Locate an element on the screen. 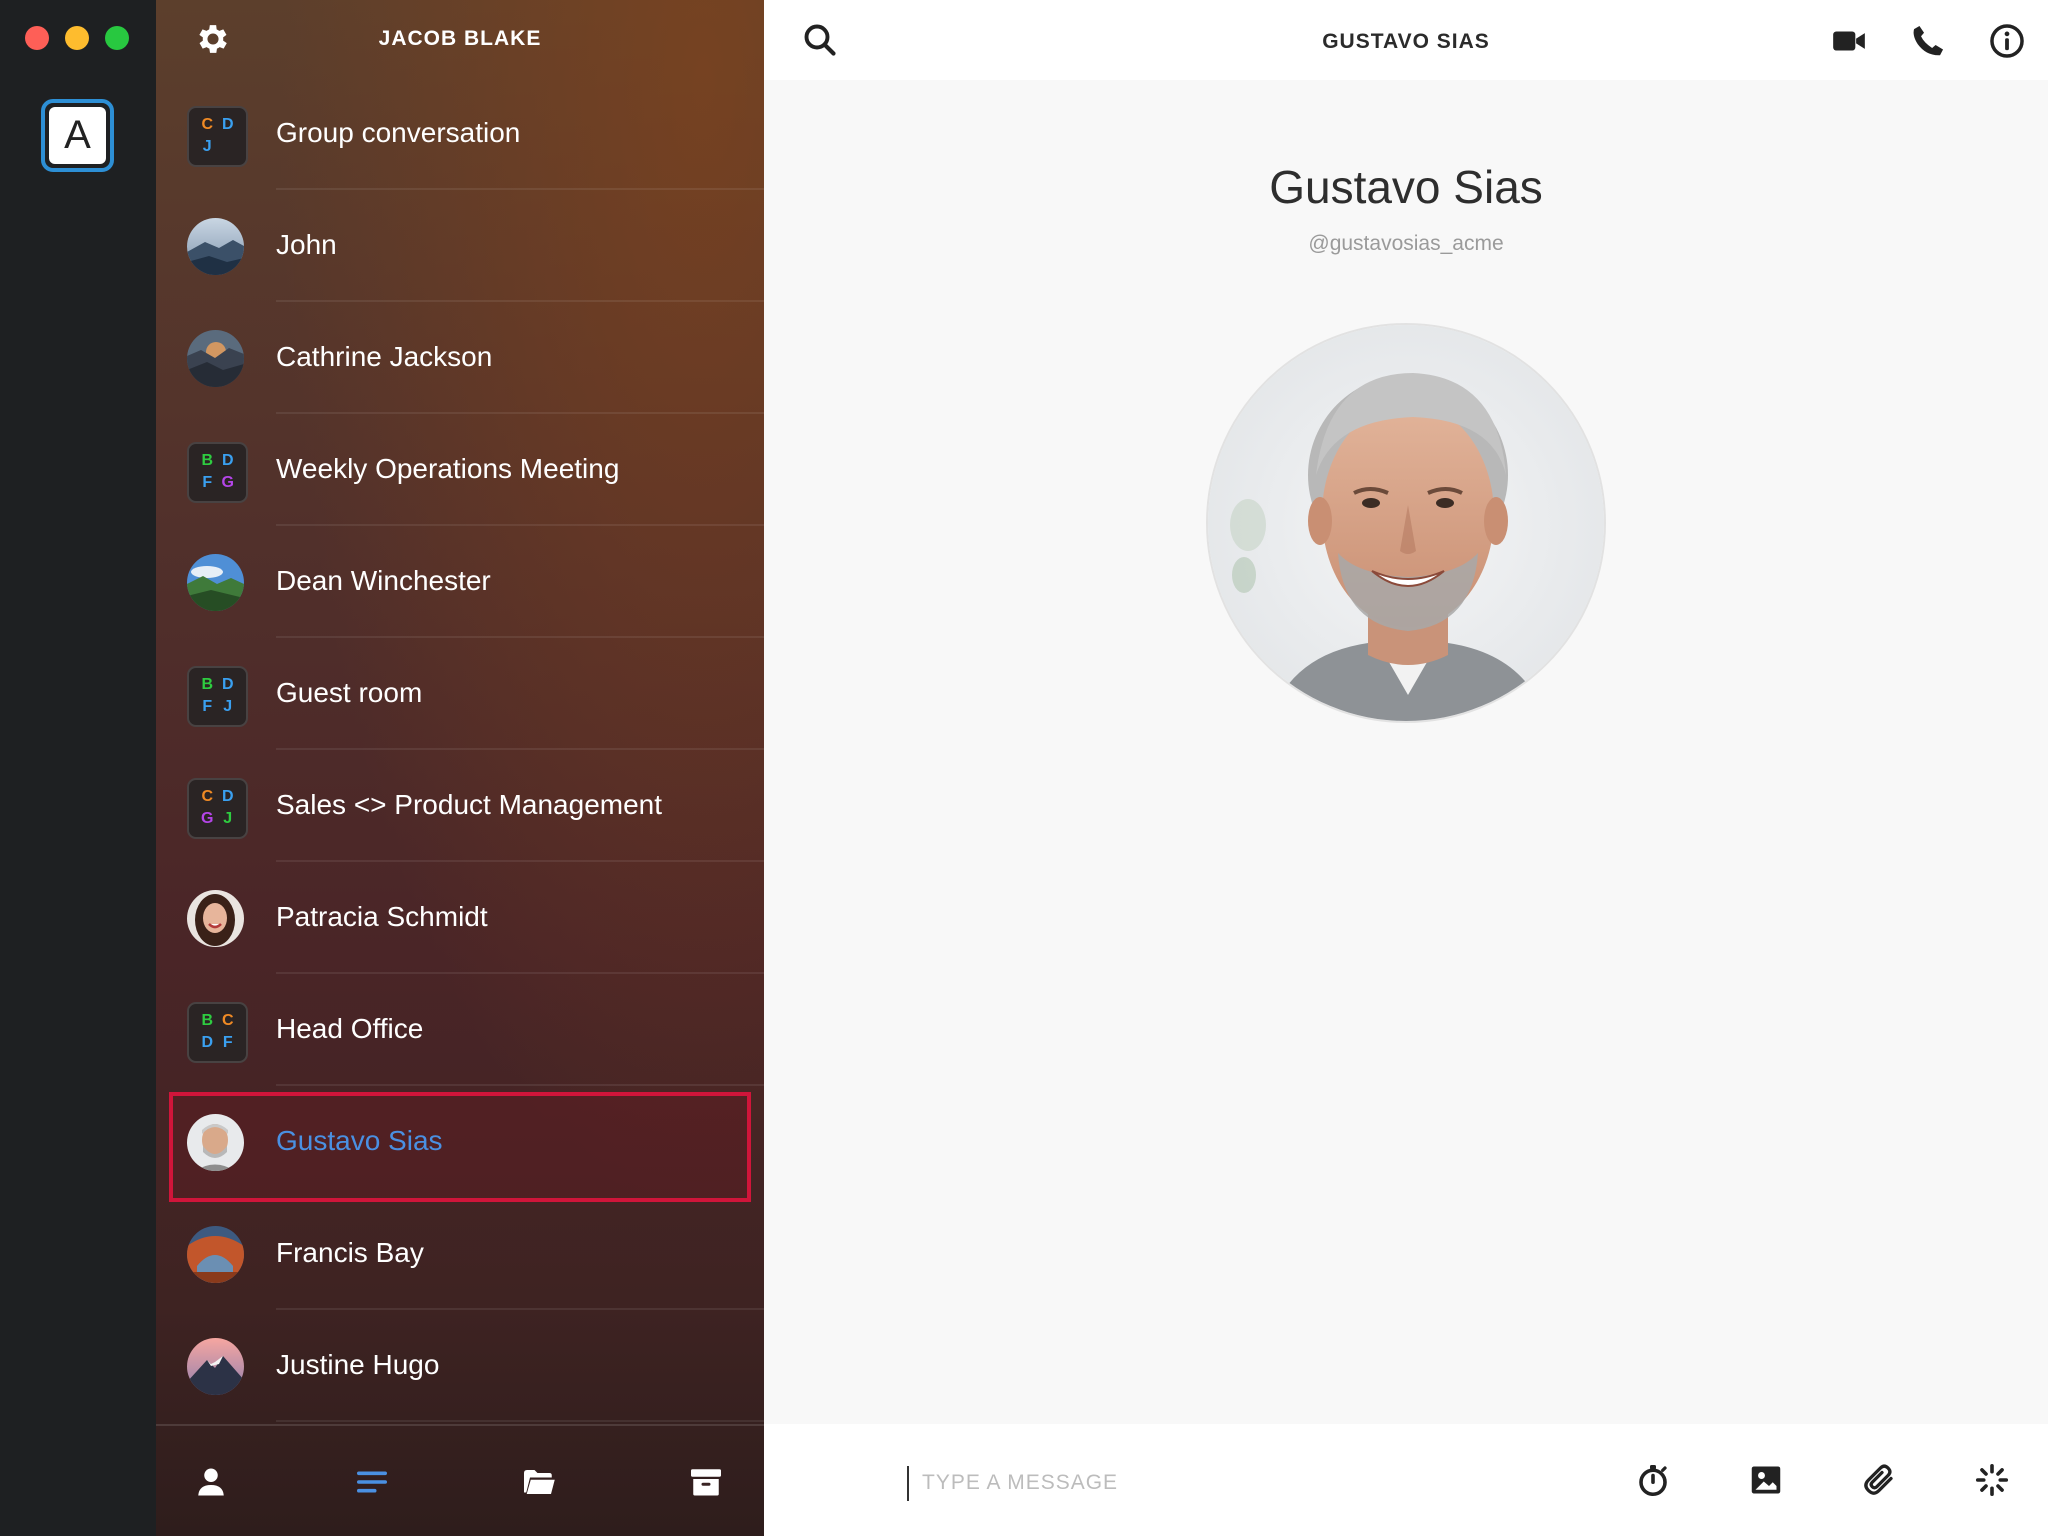  timer-icon is located at coordinates (1653, 1480).